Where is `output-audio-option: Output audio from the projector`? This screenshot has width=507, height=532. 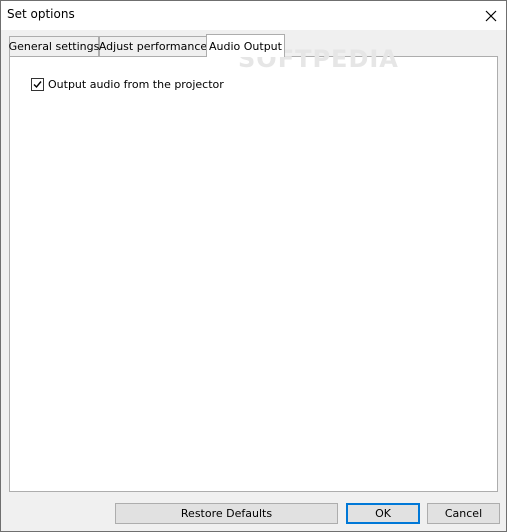 output-audio-option: Output audio from the projector is located at coordinates (127, 84).